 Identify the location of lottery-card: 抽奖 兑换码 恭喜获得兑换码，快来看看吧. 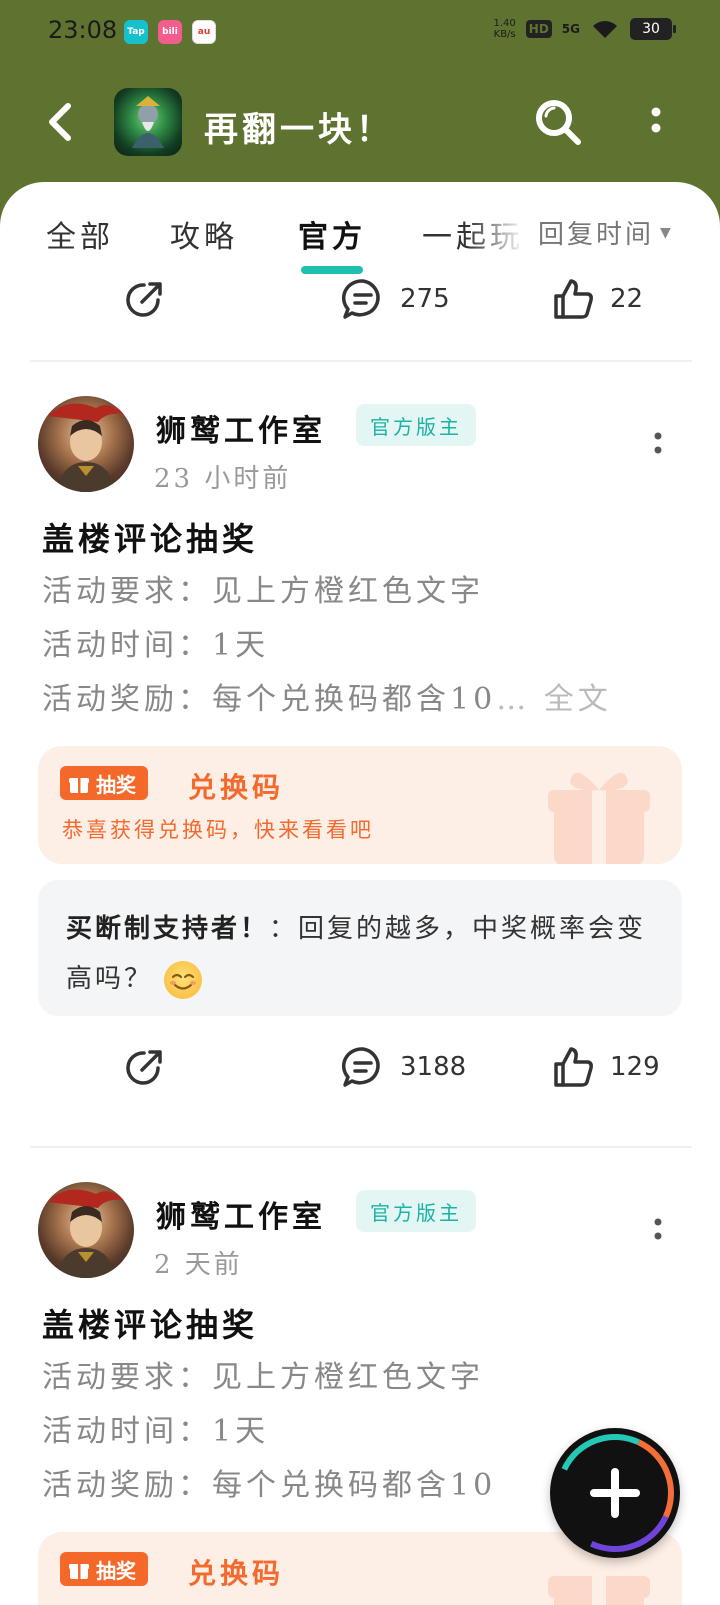
(360, 805).